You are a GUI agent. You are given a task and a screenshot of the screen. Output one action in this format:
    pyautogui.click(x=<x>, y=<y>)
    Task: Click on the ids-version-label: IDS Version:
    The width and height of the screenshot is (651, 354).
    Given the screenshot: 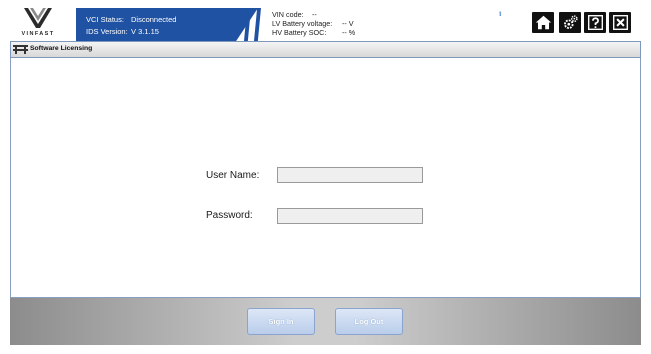 What is the action you would take?
    pyautogui.click(x=107, y=31)
    